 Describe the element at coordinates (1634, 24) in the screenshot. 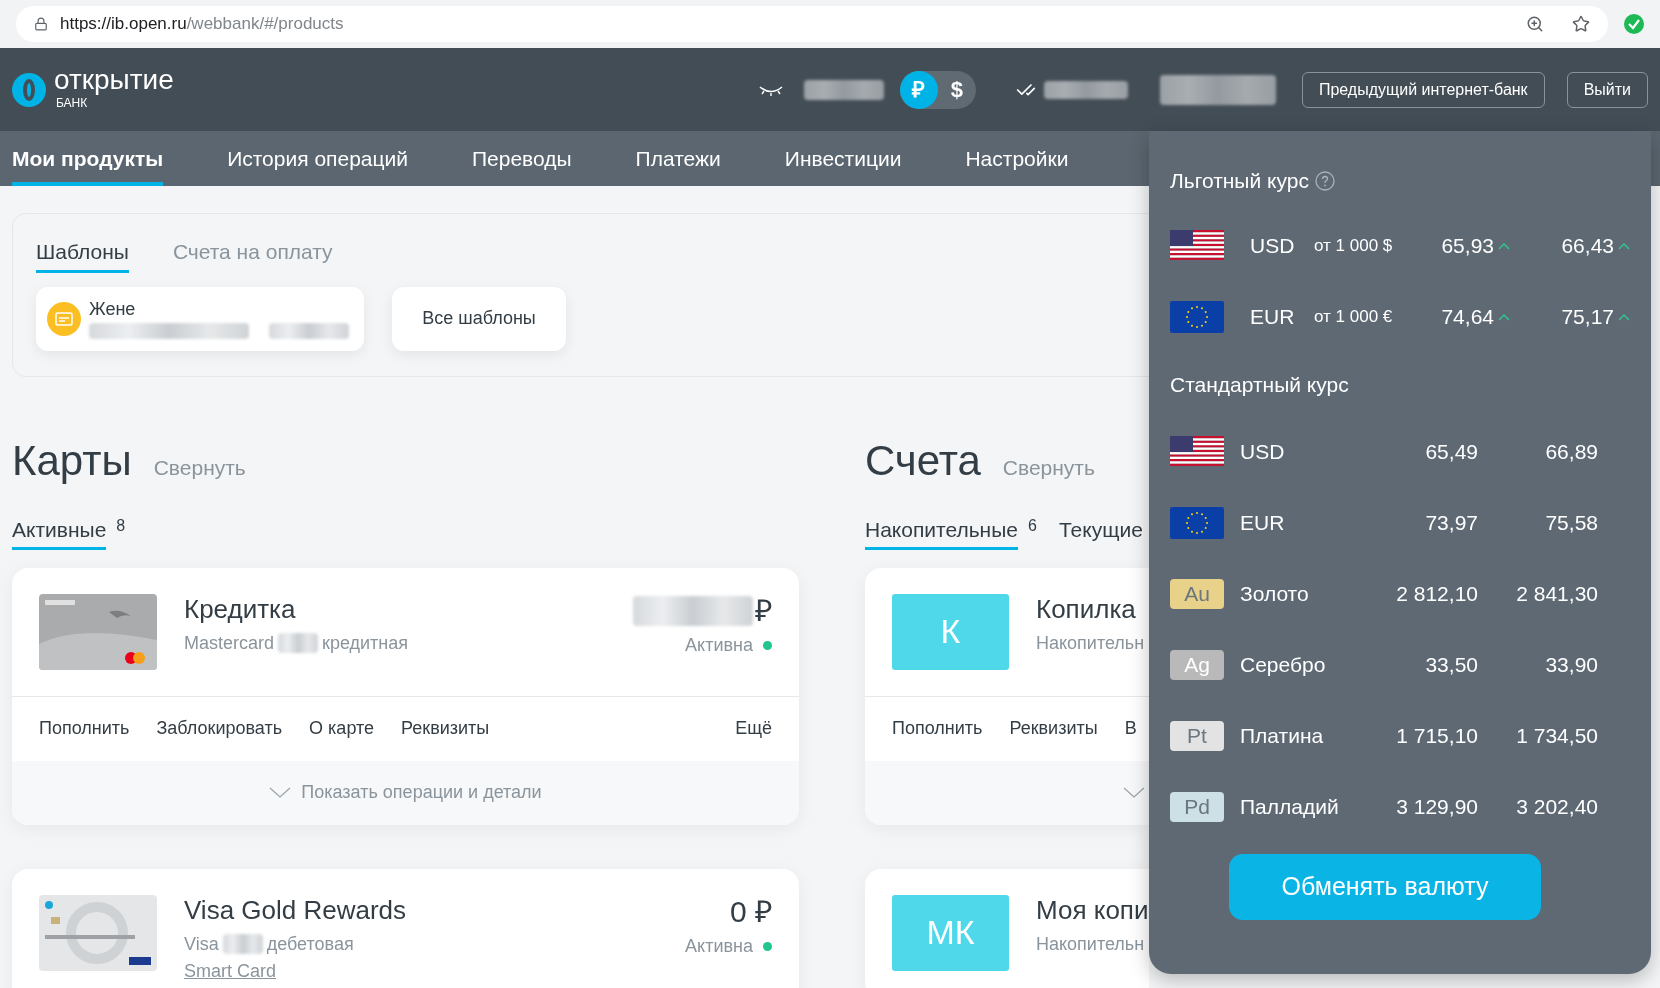

I see `check-circle-icon` at that location.